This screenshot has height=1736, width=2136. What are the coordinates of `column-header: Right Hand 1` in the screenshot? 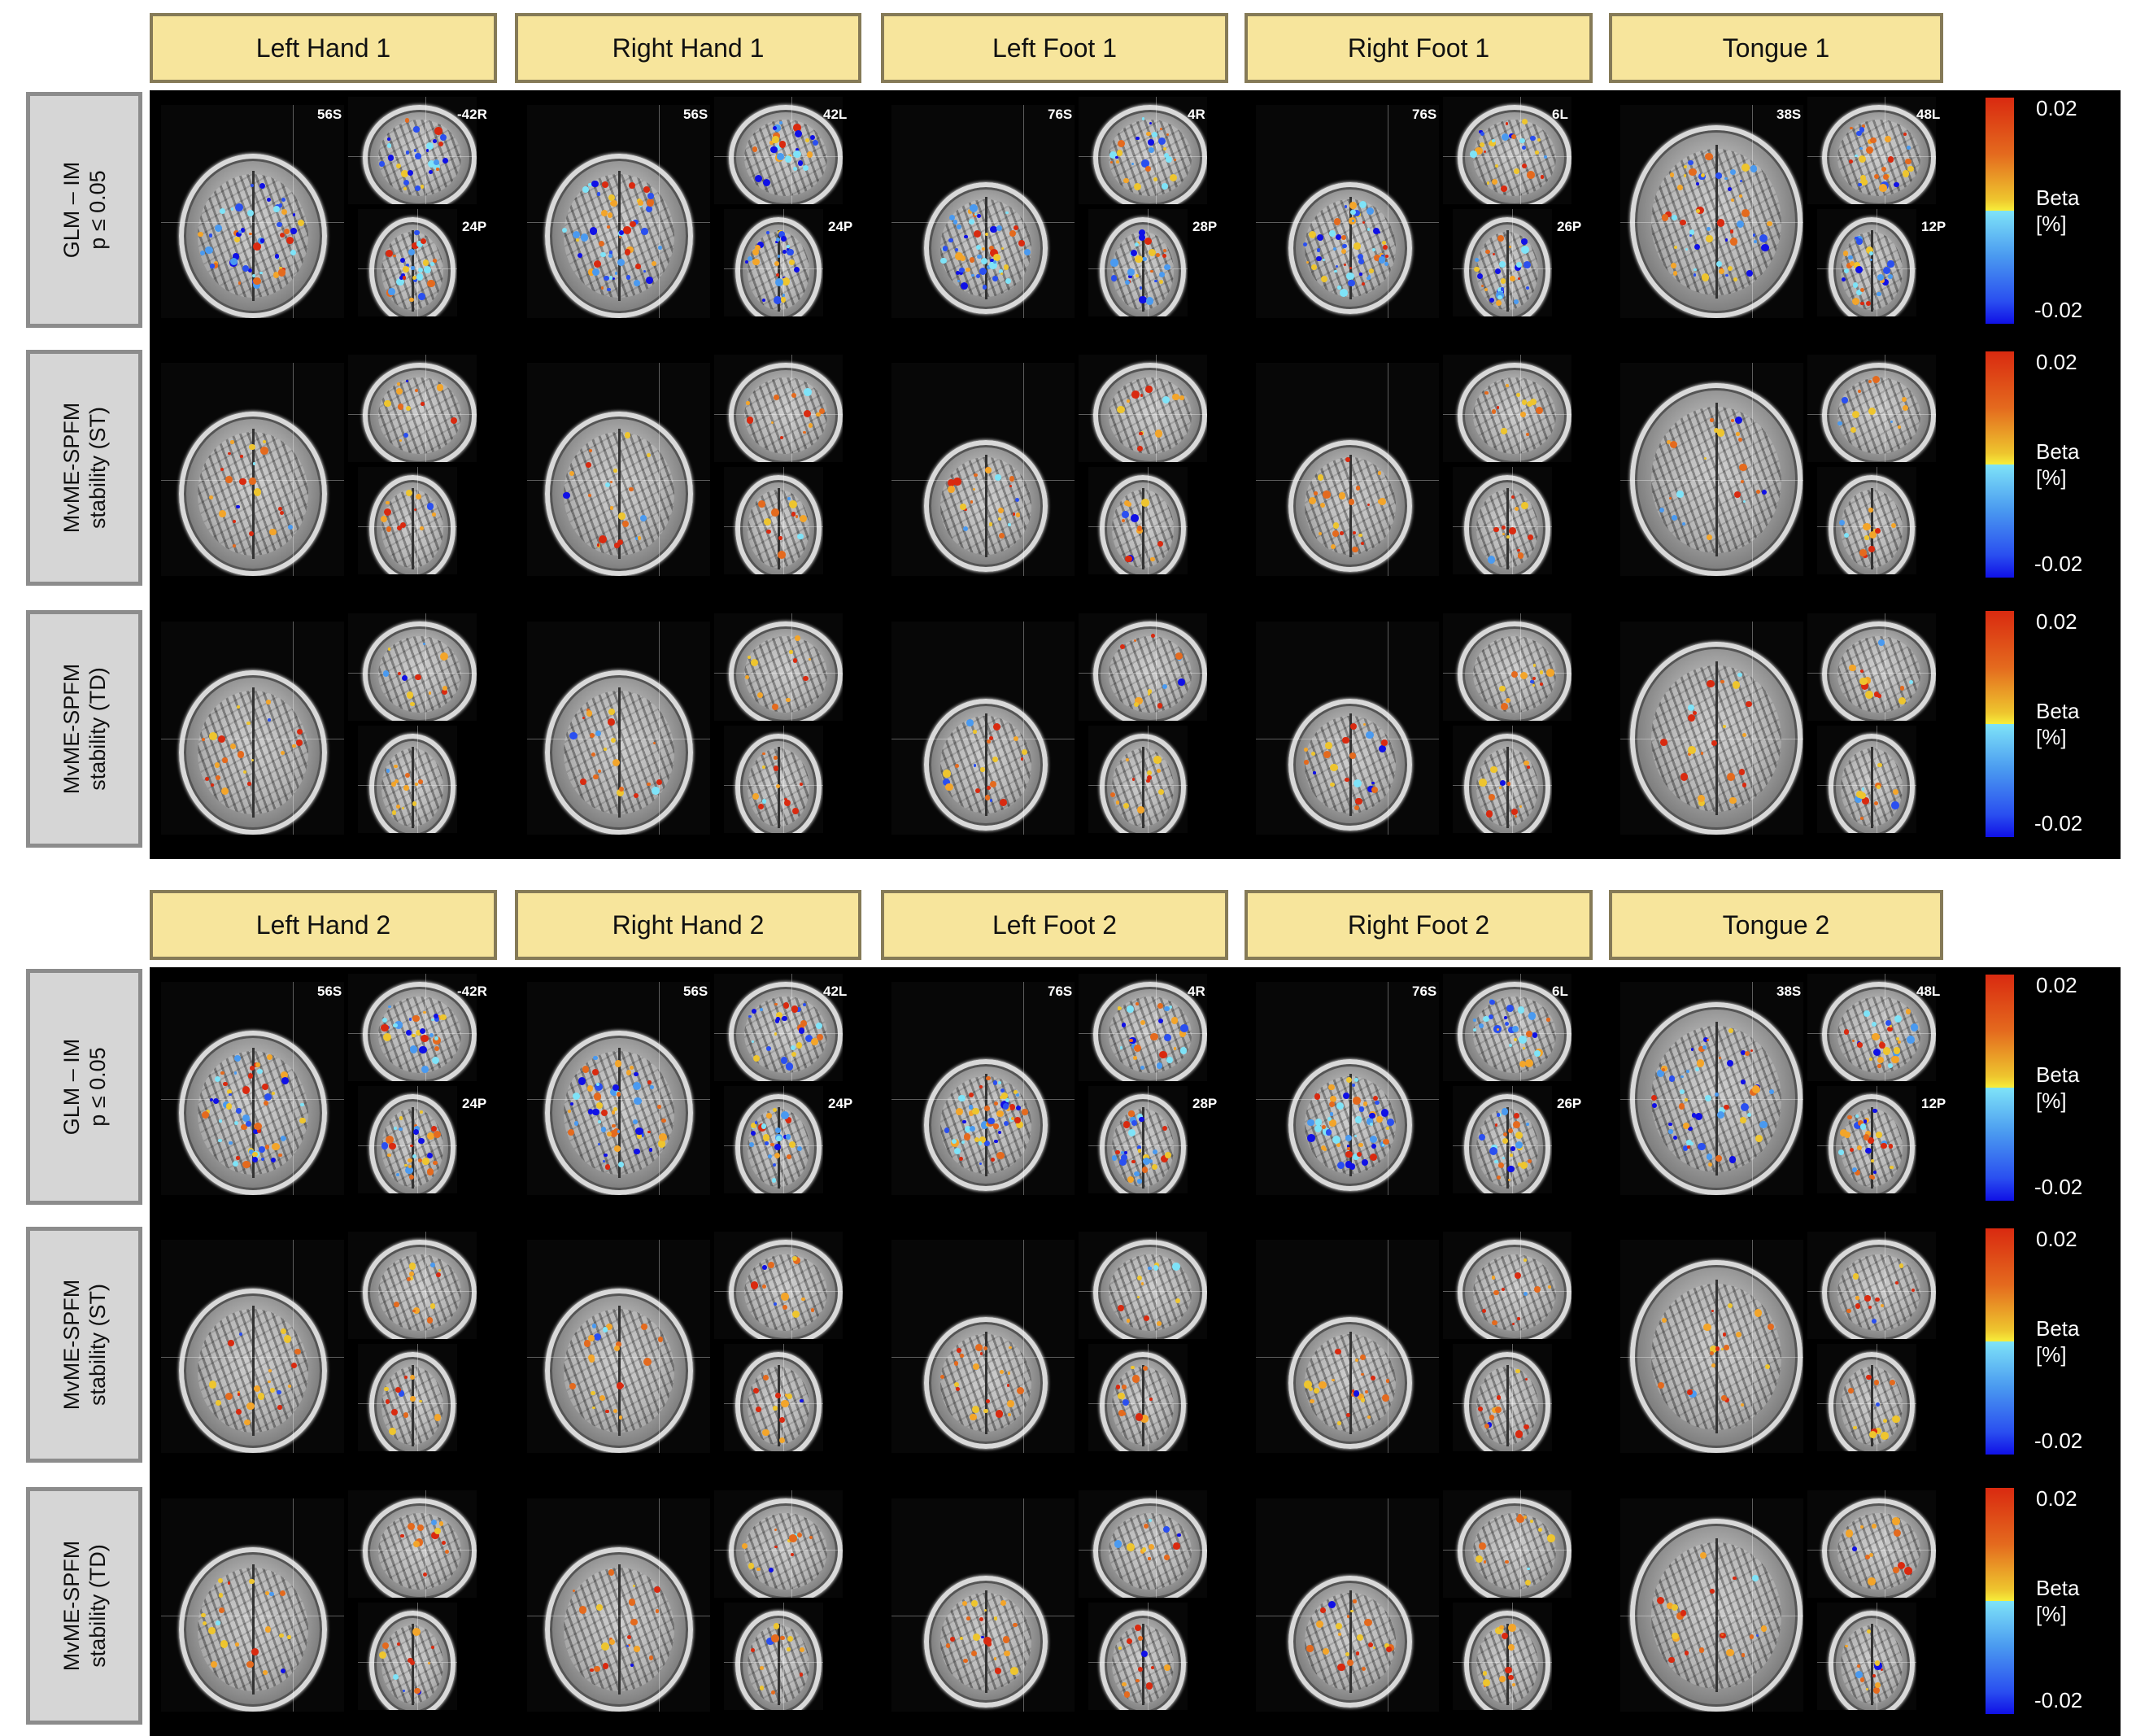 It's located at (688, 48).